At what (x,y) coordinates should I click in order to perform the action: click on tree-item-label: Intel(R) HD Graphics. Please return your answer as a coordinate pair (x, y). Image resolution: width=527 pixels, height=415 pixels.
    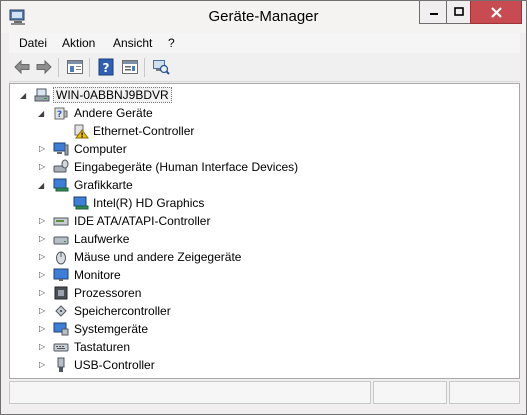
    Looking at the image, I should click on (149, 203).